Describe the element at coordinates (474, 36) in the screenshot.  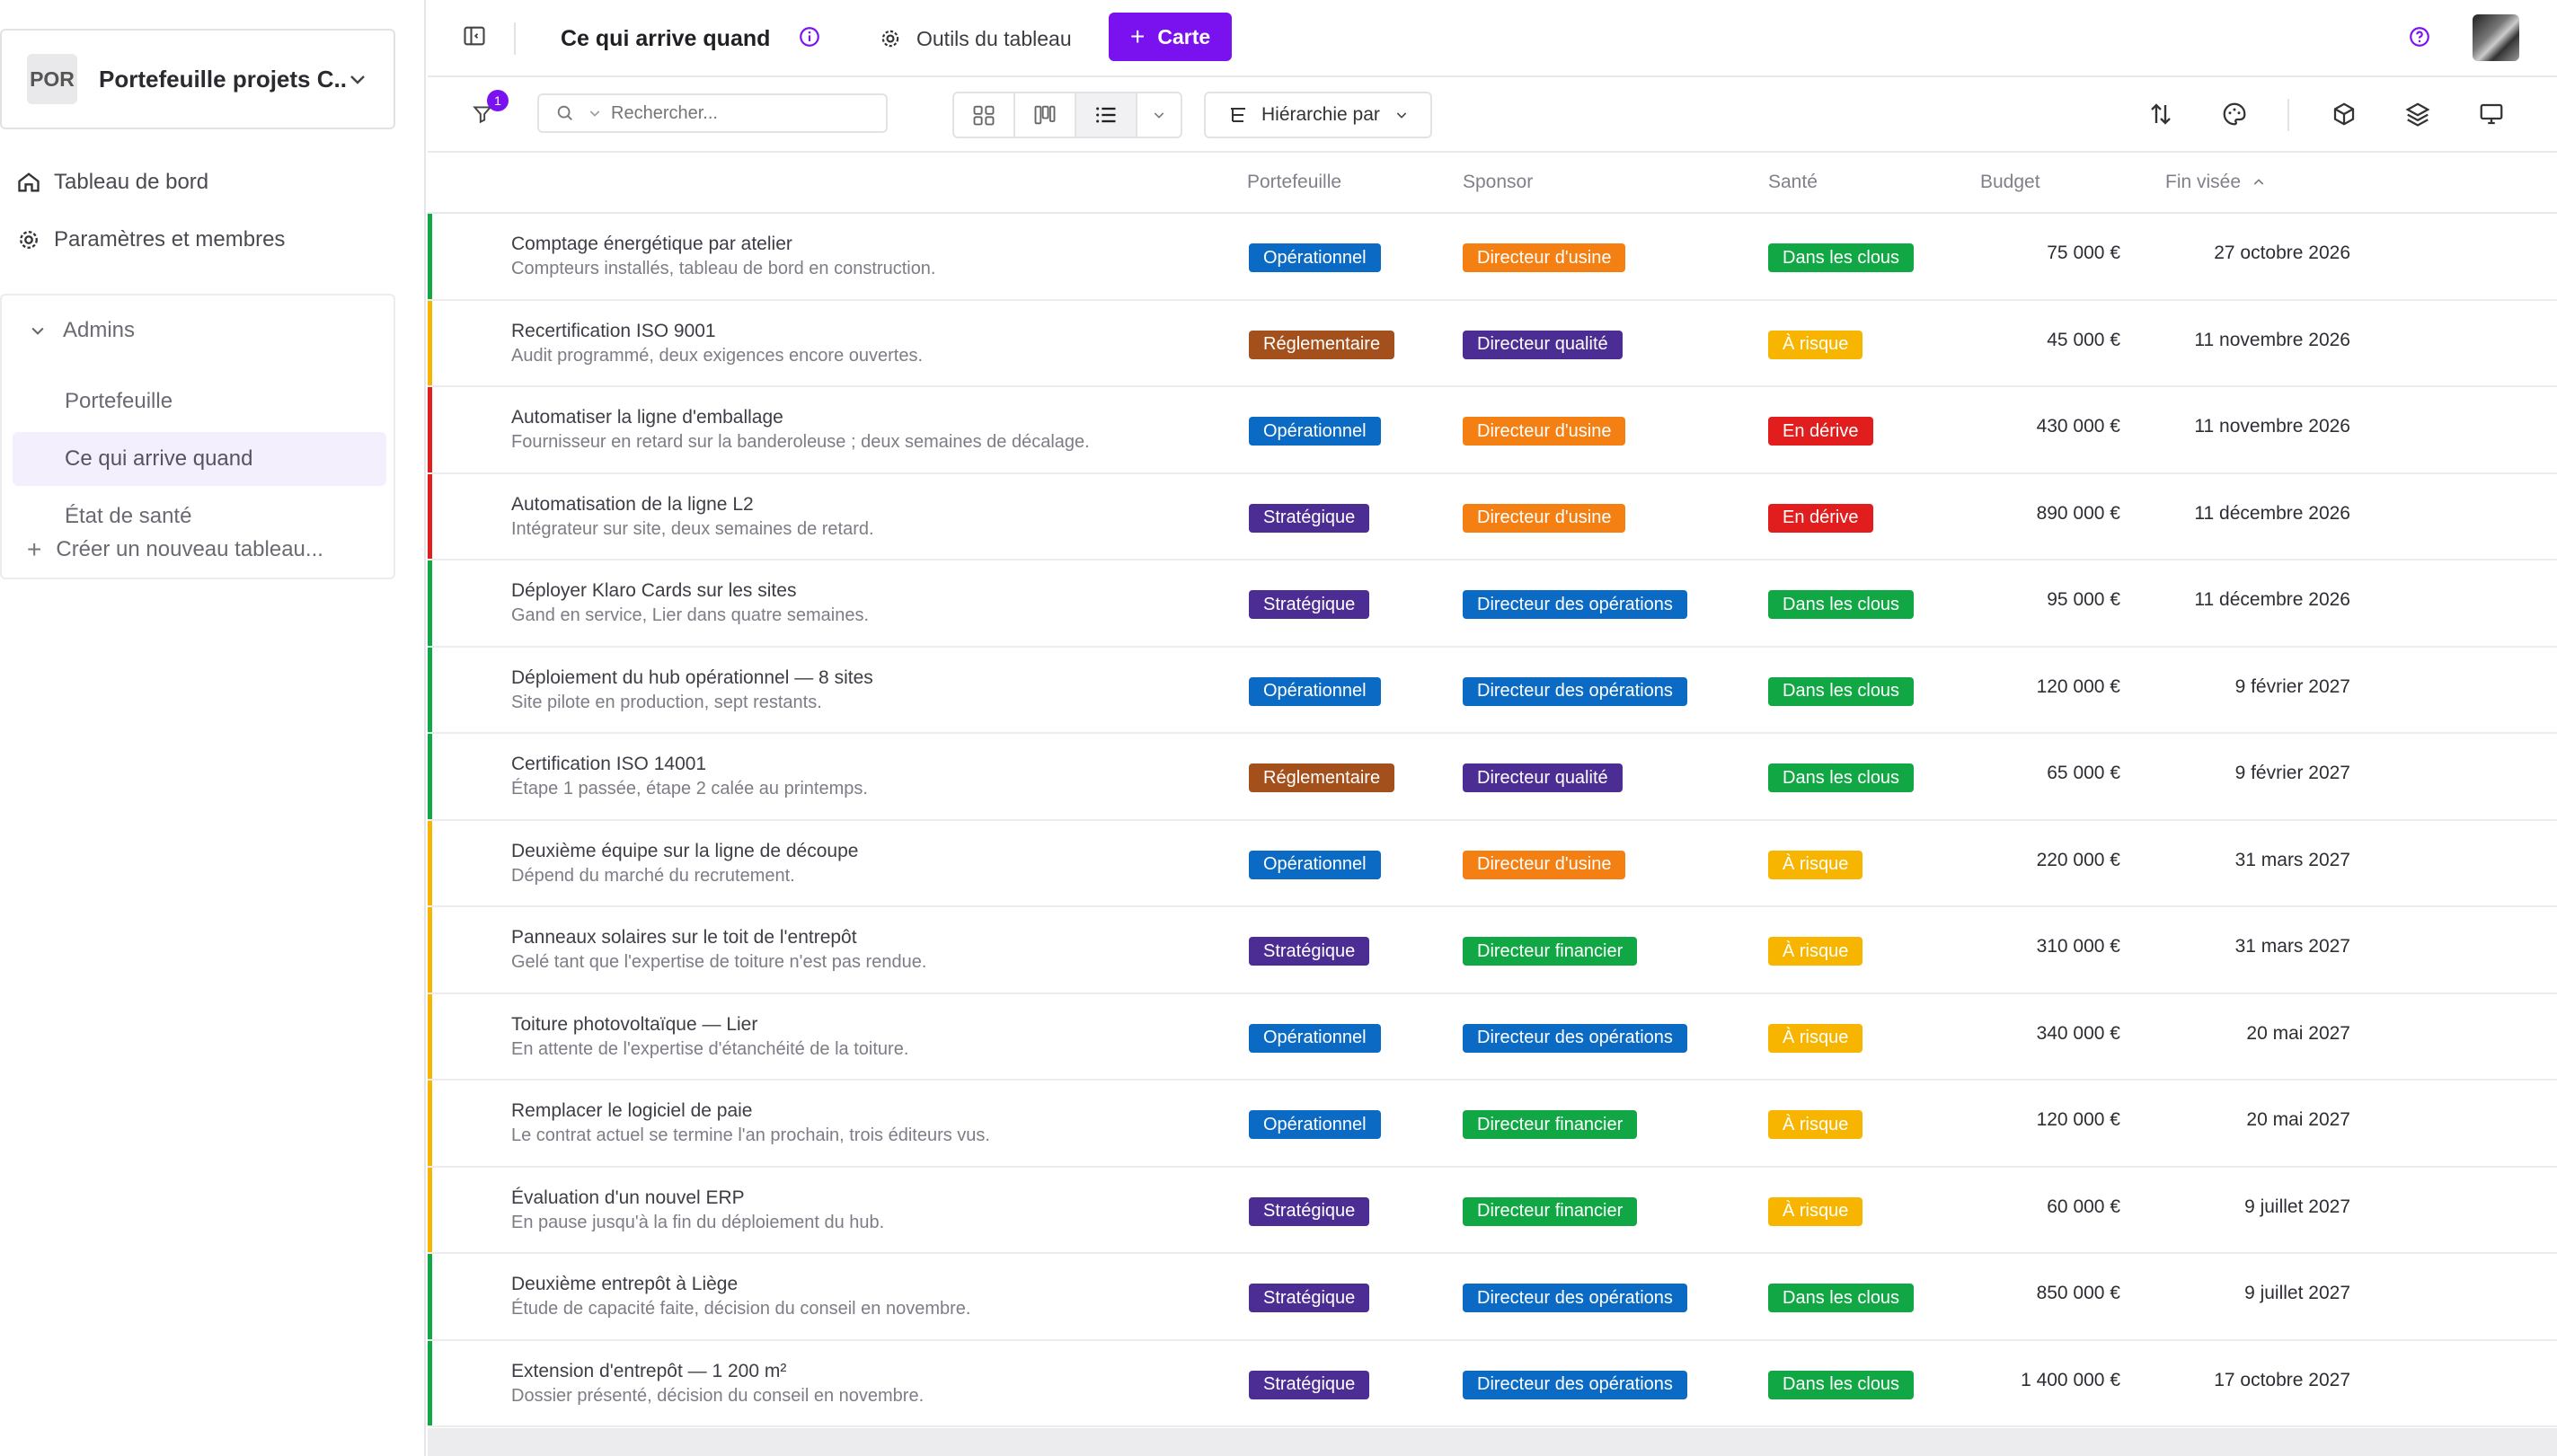
I see `sidebar-toggle-button` at that location.